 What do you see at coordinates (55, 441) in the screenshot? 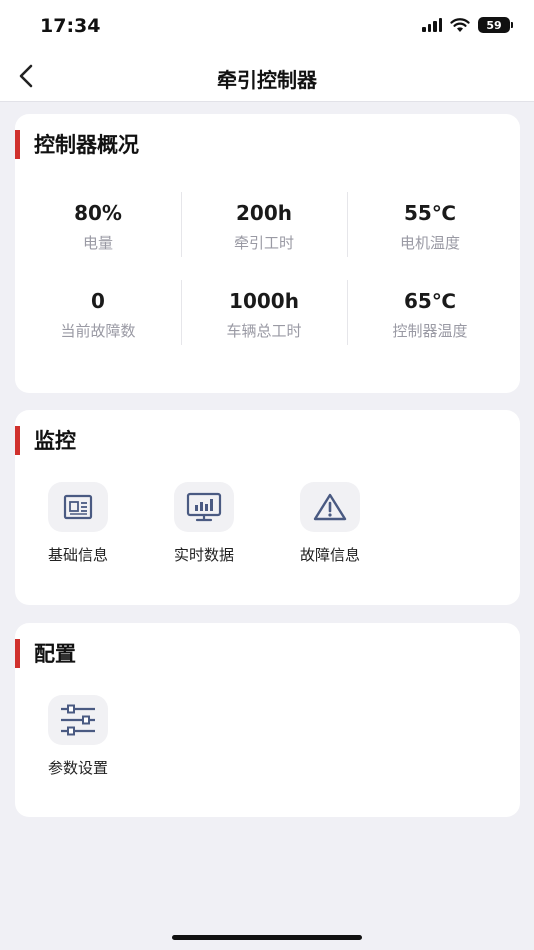
I see `monitor-title: 监控` at bounding box center [55, 441].